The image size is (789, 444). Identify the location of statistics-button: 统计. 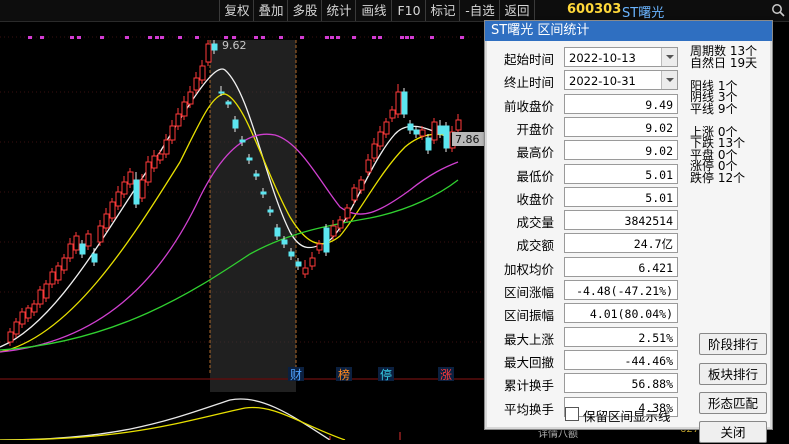
(338, 10).